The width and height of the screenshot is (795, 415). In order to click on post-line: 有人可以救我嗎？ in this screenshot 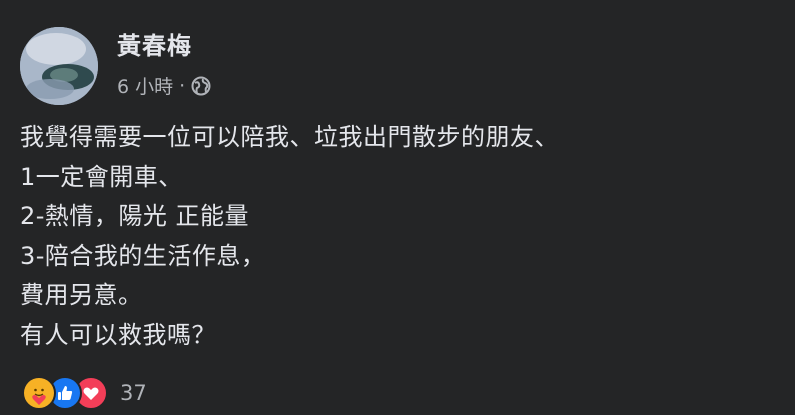, I will do `click(118, 334)`.